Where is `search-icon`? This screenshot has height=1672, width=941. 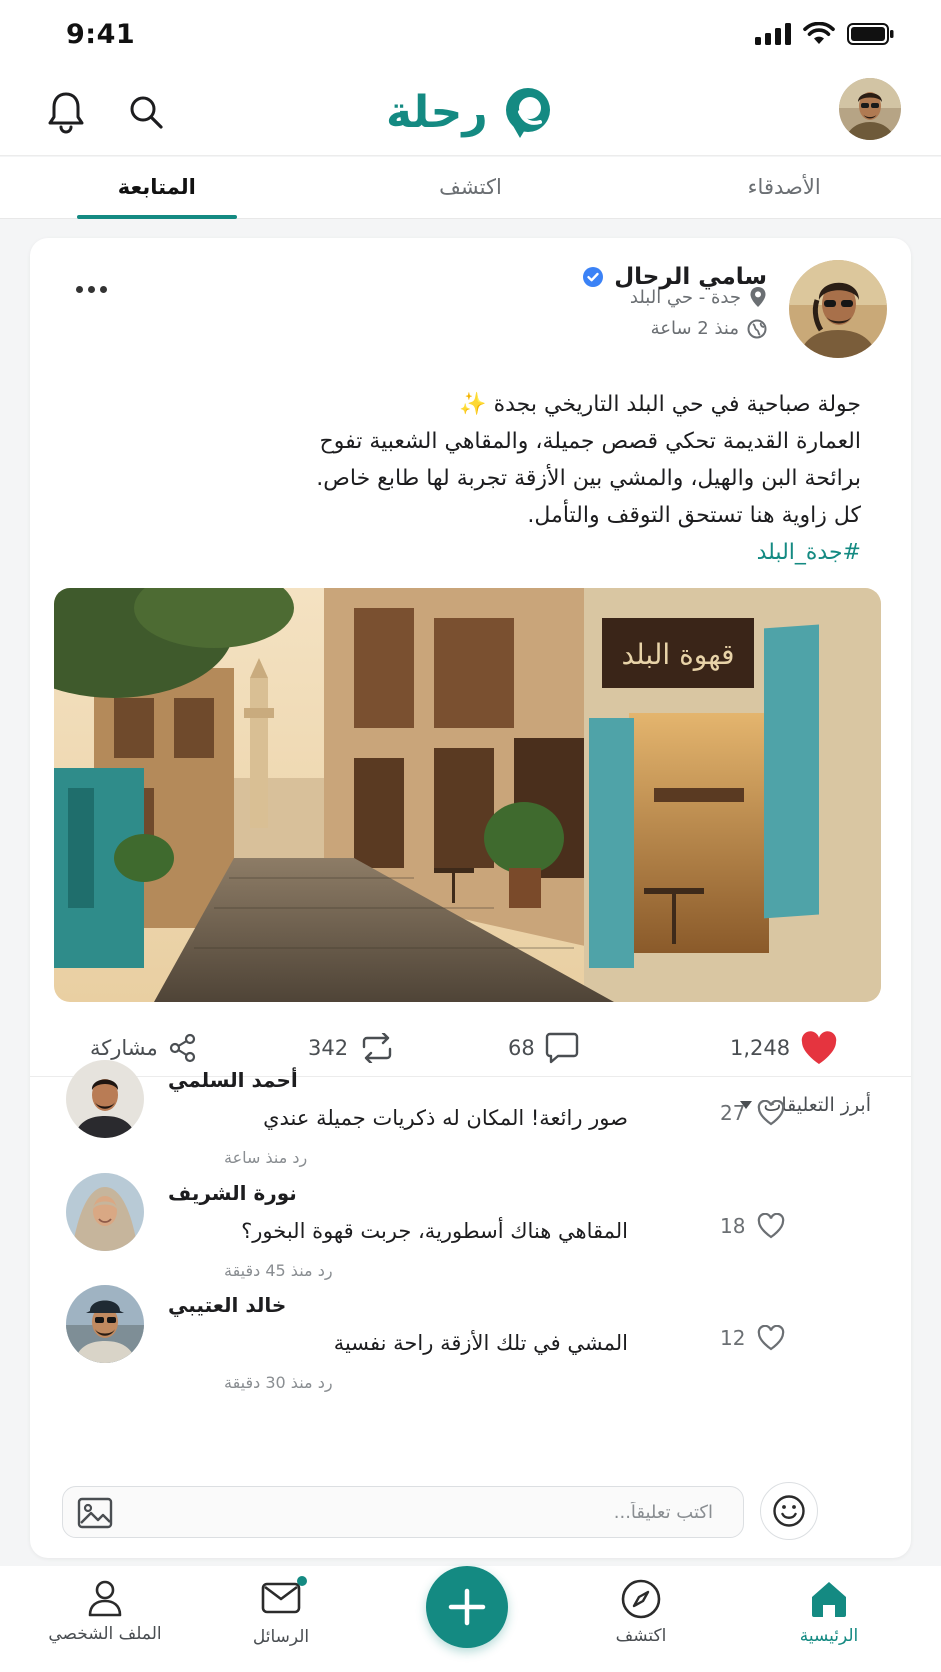
search-icon is located at coordinates (146, 112).